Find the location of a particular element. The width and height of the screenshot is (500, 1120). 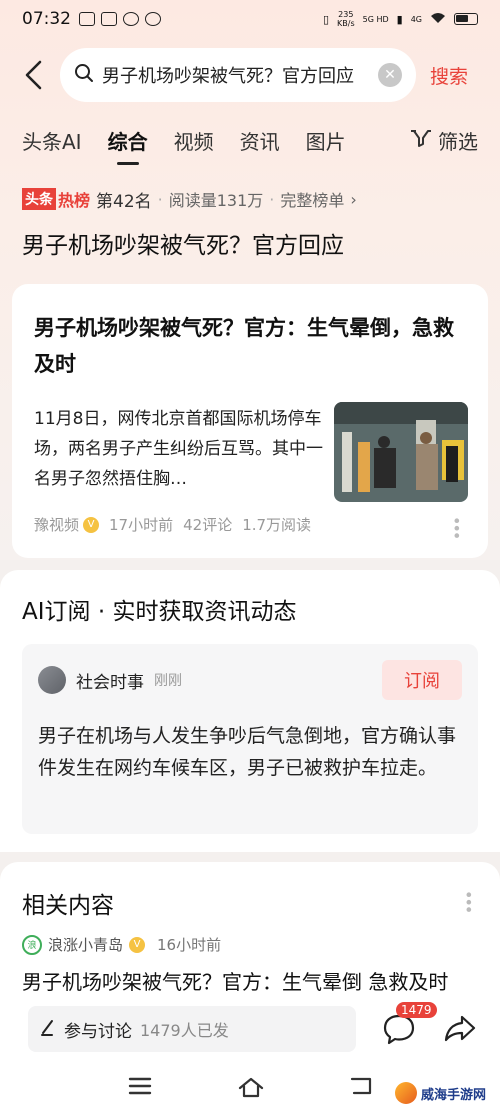

status-right: ▯ 235 KB/s 5G HD ▮ 4G is located at coordinates (400, 19).